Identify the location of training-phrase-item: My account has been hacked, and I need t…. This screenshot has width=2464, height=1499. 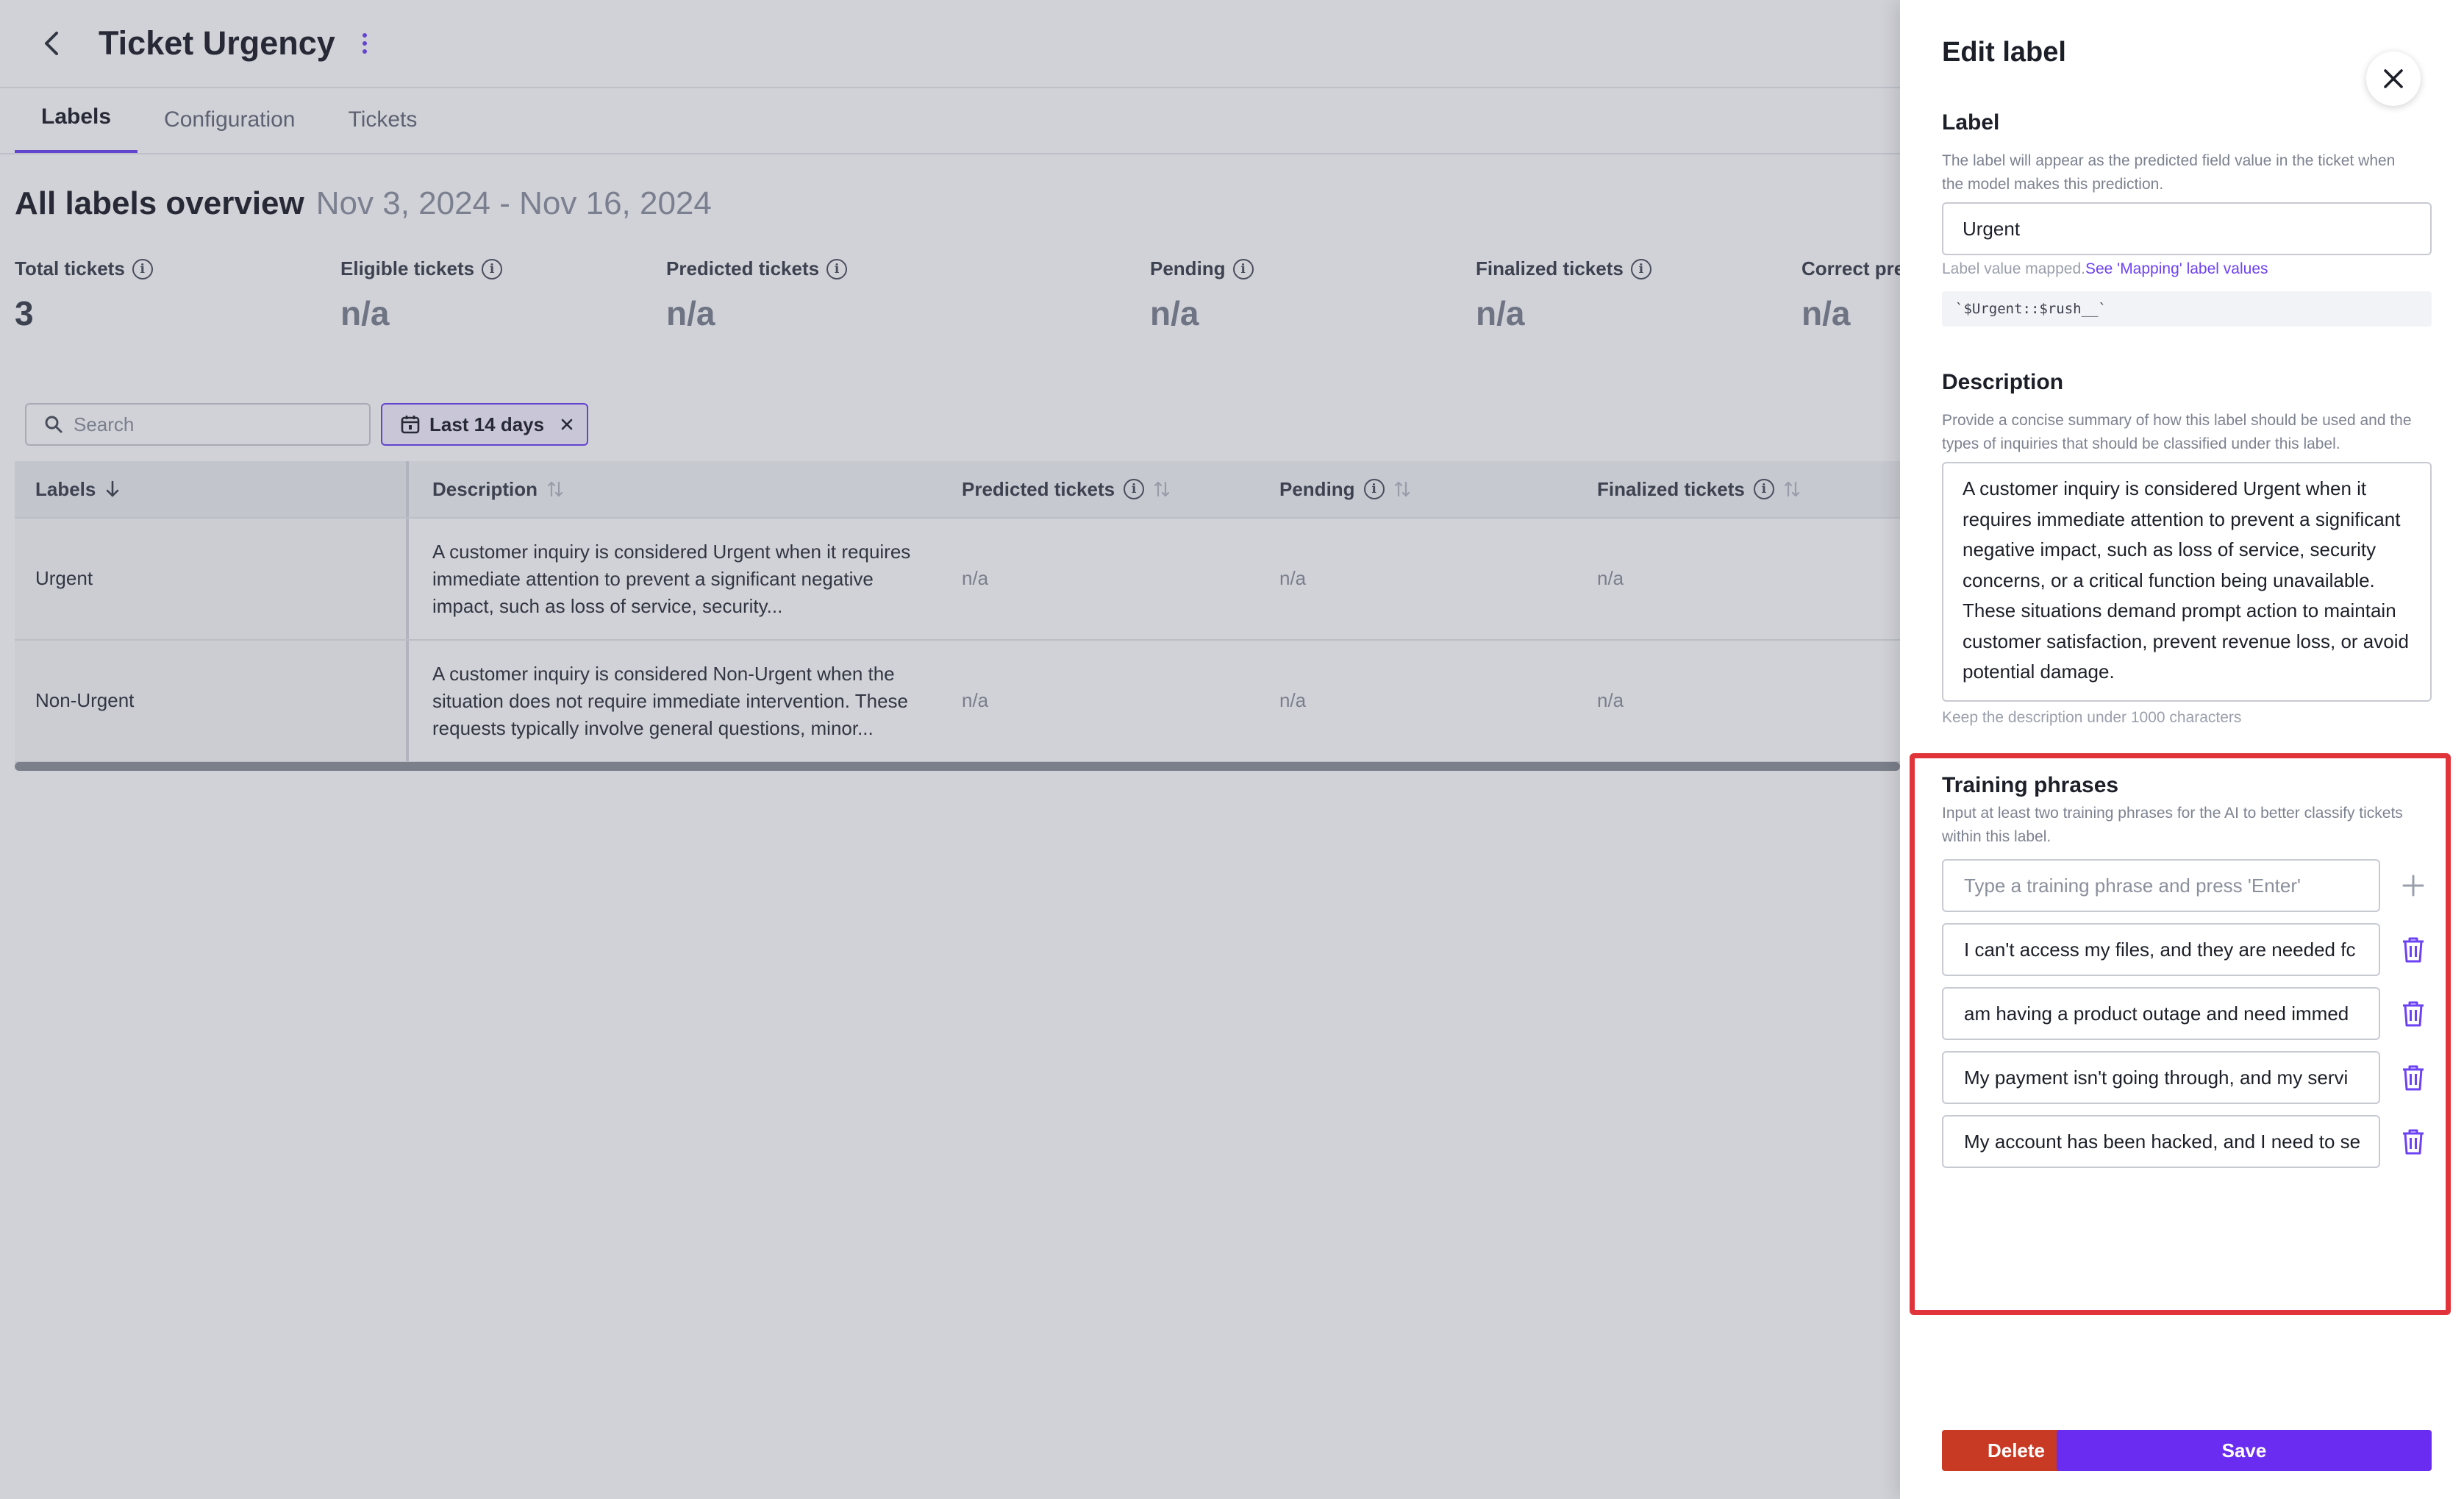
(2161, 1141).